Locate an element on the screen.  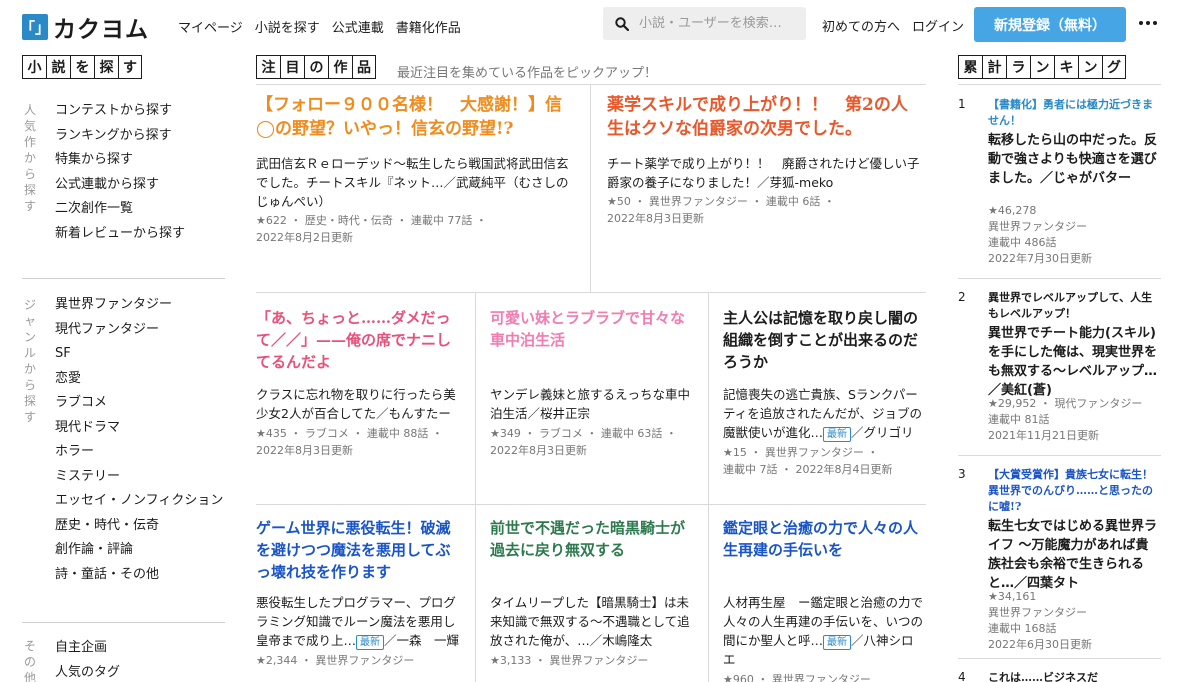
sidebar-item-self-projects: 自主企画 is located at coordinates (87, 648).